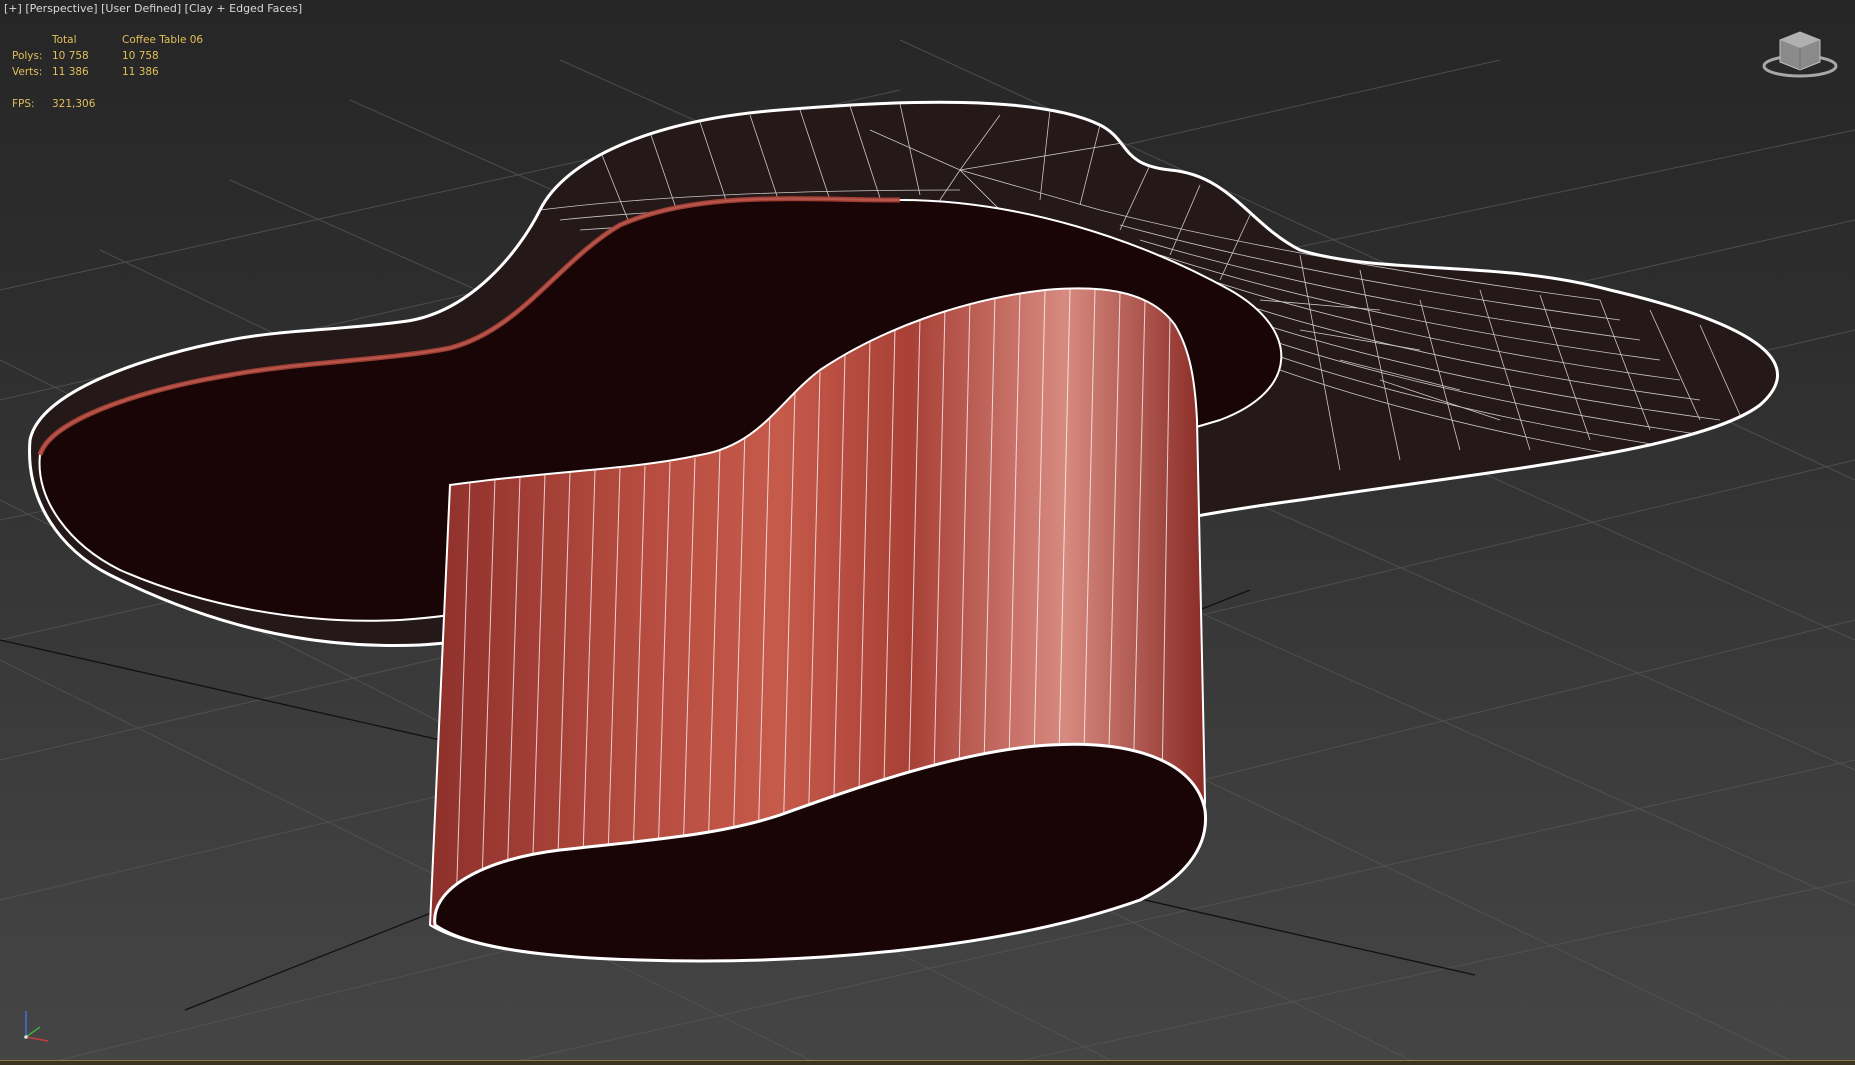  I want to click on fps-value: 321,306, so click(74, 104).